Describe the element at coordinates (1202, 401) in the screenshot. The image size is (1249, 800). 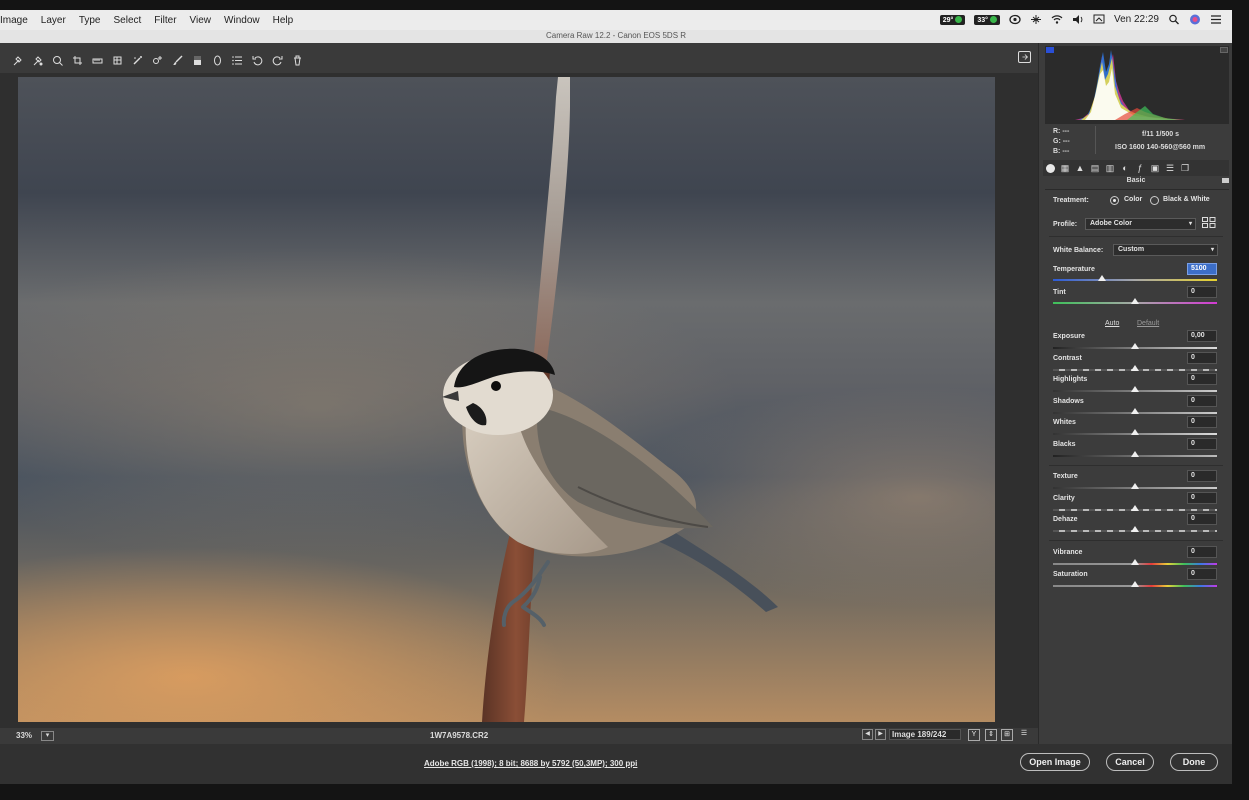
I see `shadows-input: 0` at that location.